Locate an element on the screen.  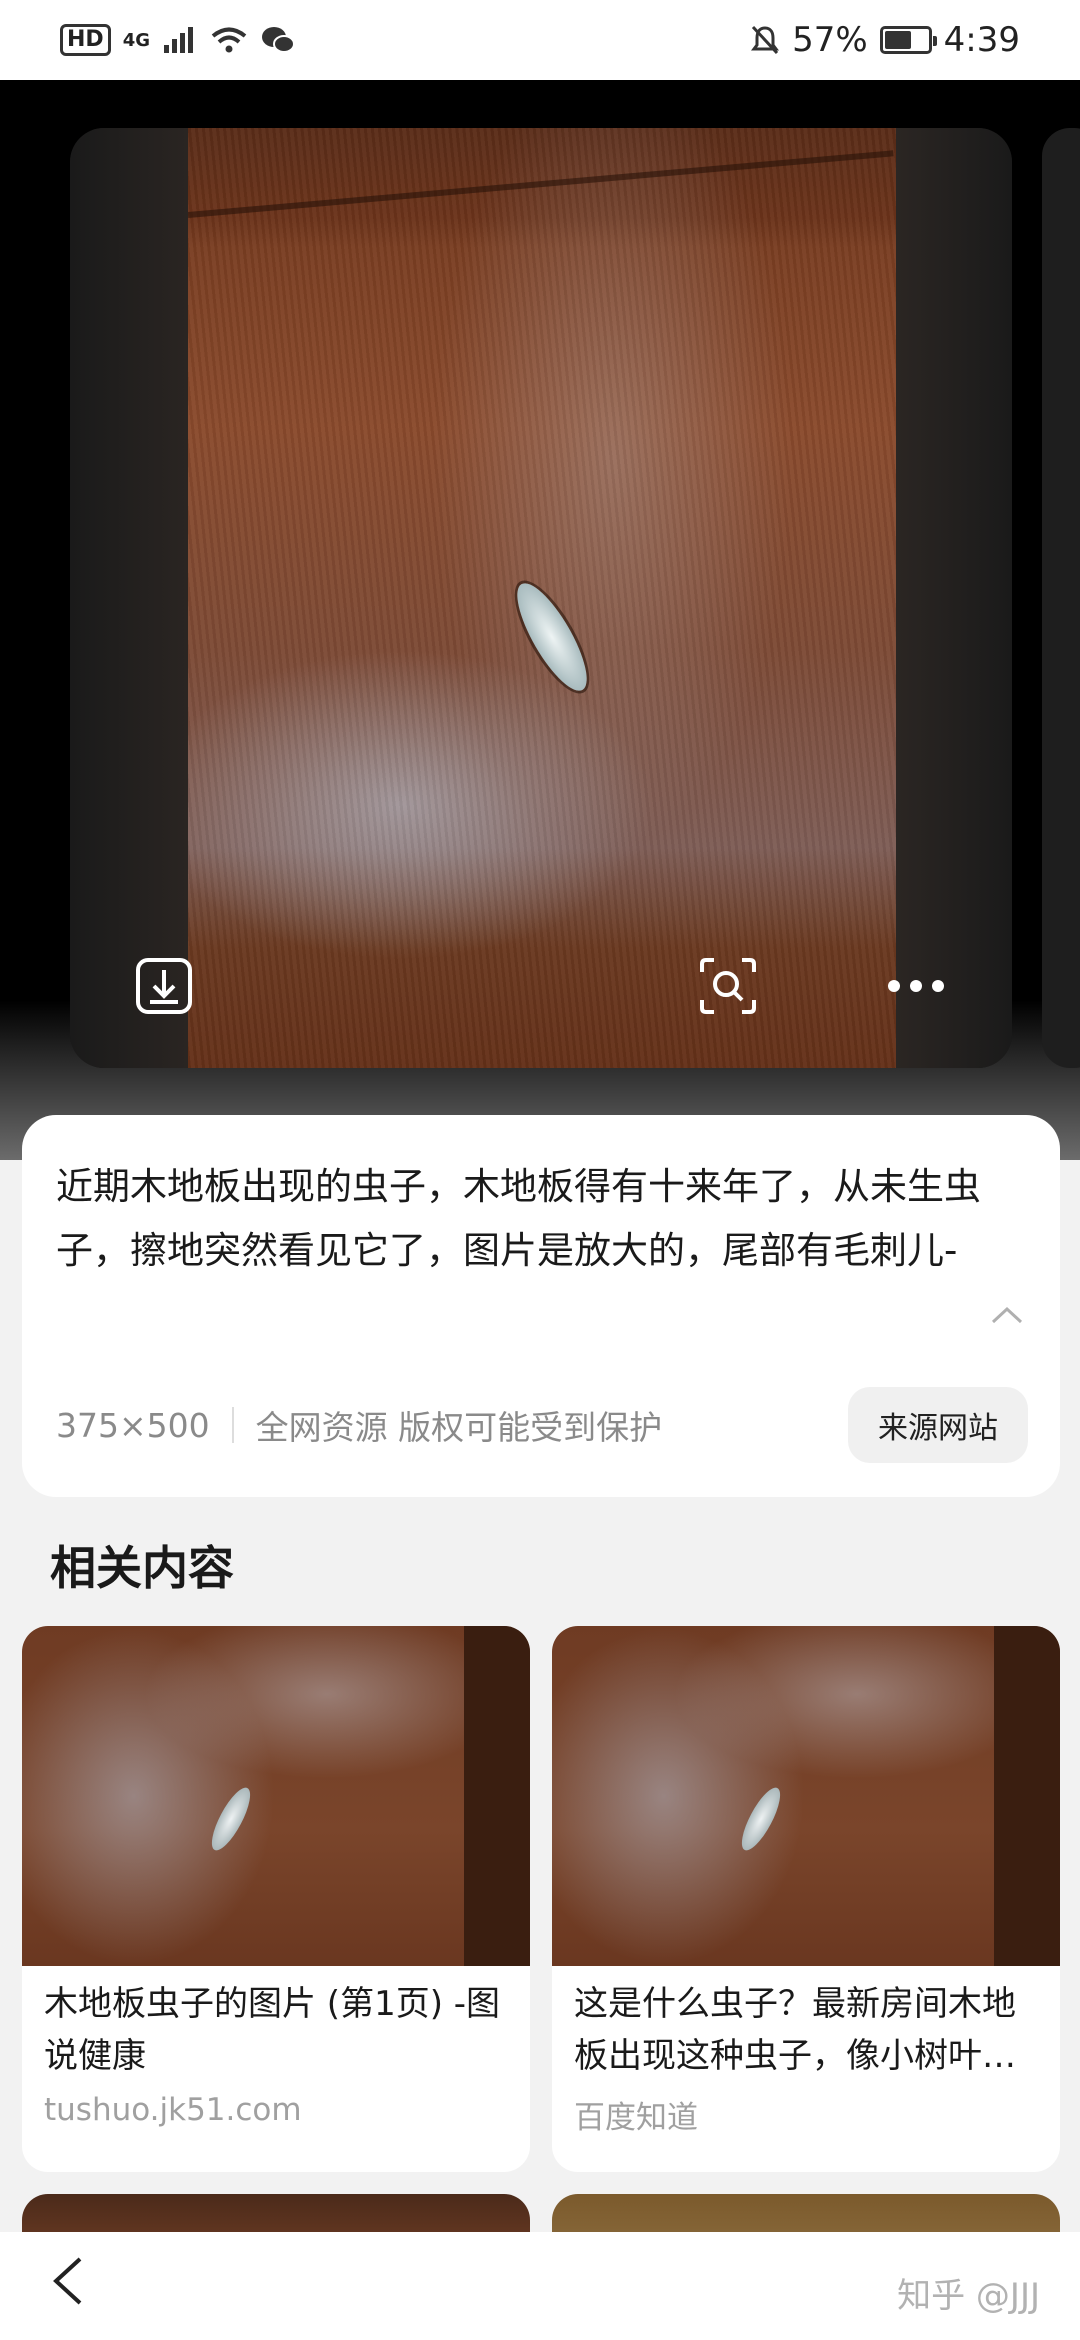
related-item-source: tushuo.jk51.com is located at coordinates (173, 2110).